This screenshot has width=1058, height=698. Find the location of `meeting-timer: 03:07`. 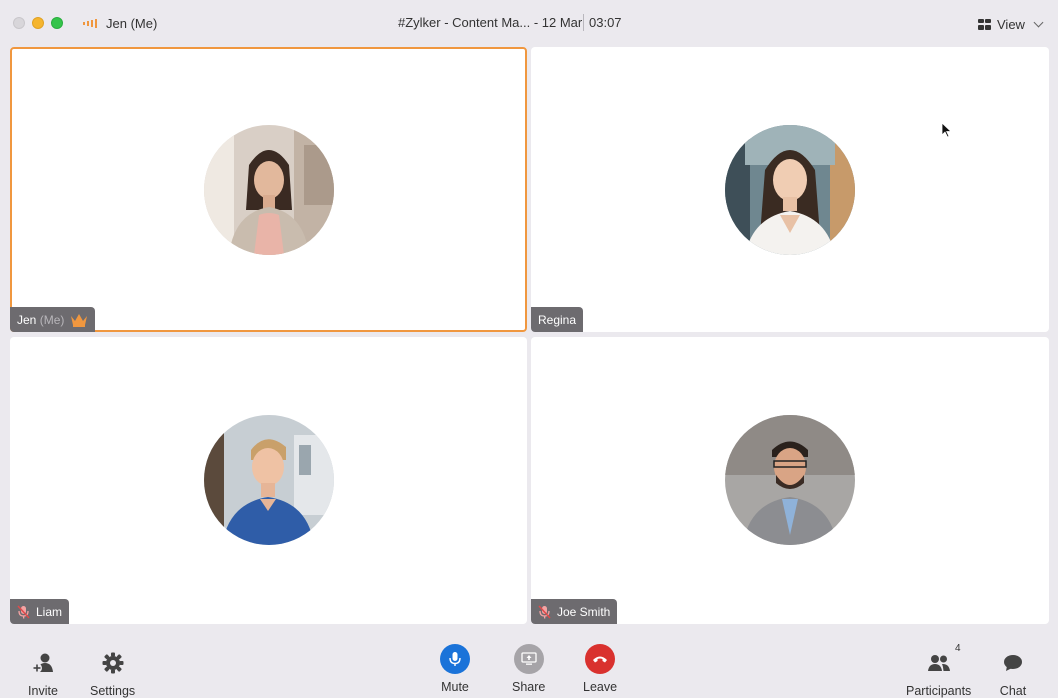

meeting-timer: 03:07 is located at coordinates (605, 22).